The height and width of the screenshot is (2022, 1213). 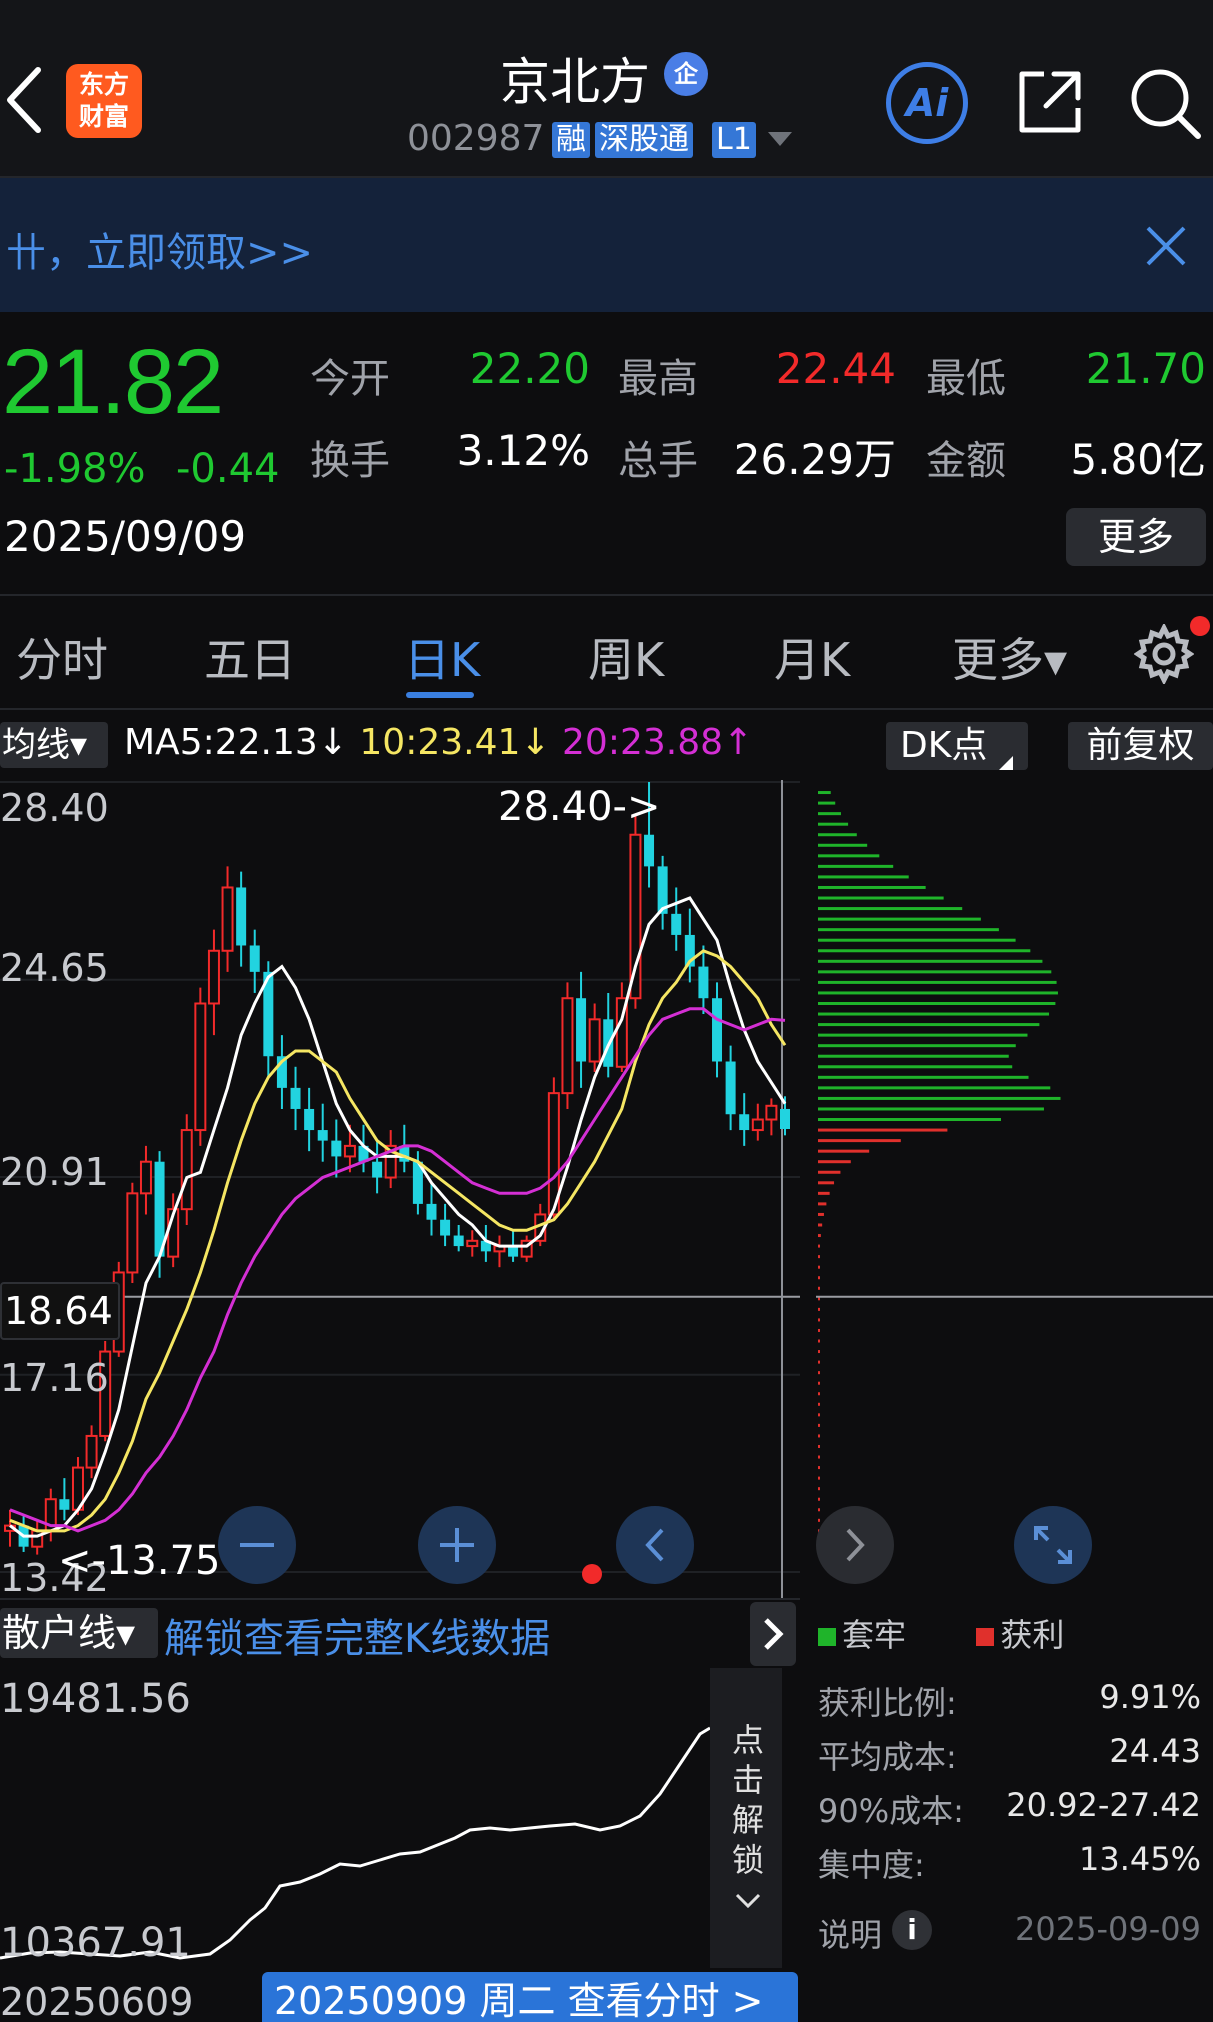 What do you see at coordinates (475, 138) in the screenshot?
I see `stock-code: 002987` at bounding box center [475, 138].